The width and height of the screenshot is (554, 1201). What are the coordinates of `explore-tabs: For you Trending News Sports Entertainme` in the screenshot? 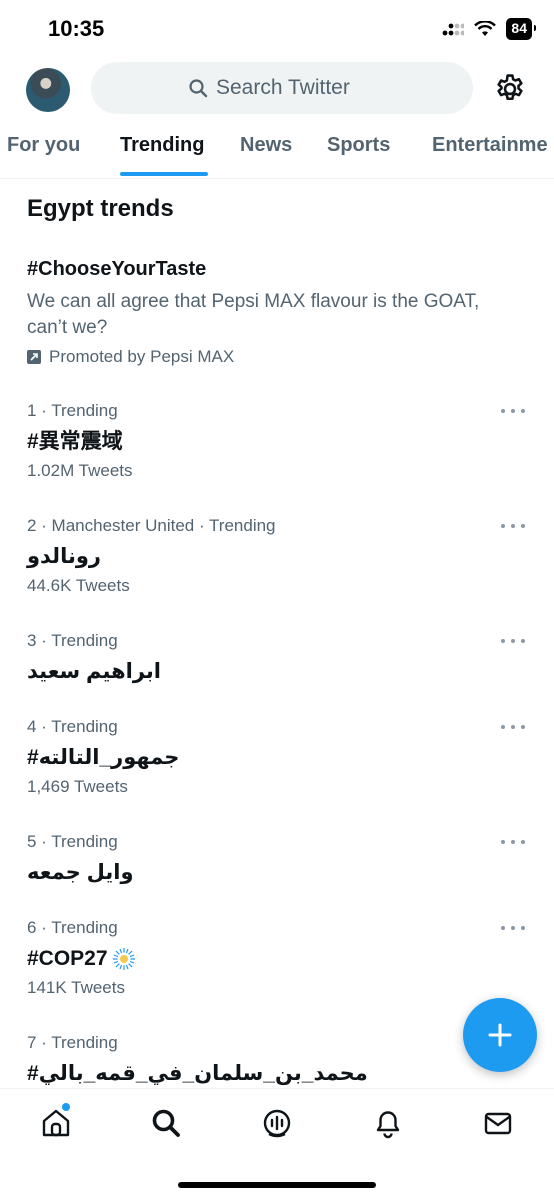 It's located at (277, 150).